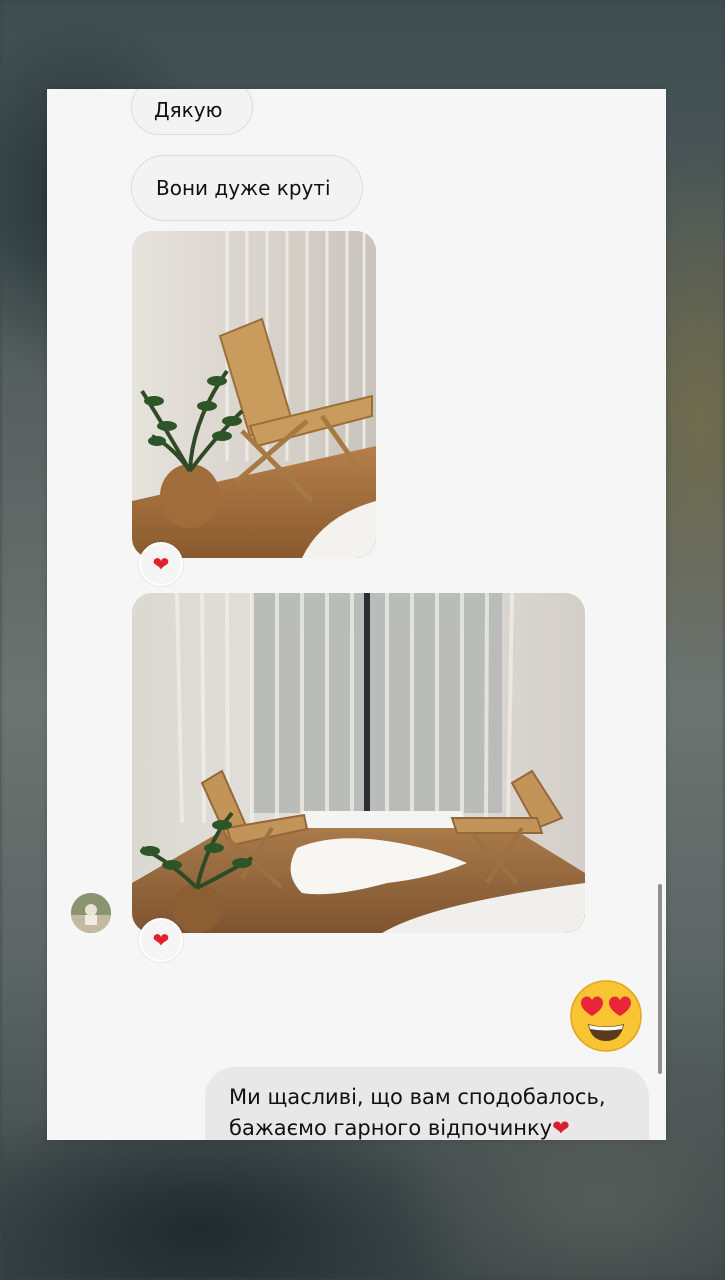 This screenshot has width=725, height=1280. I want to click on emoji-image, so click(606, 1016).